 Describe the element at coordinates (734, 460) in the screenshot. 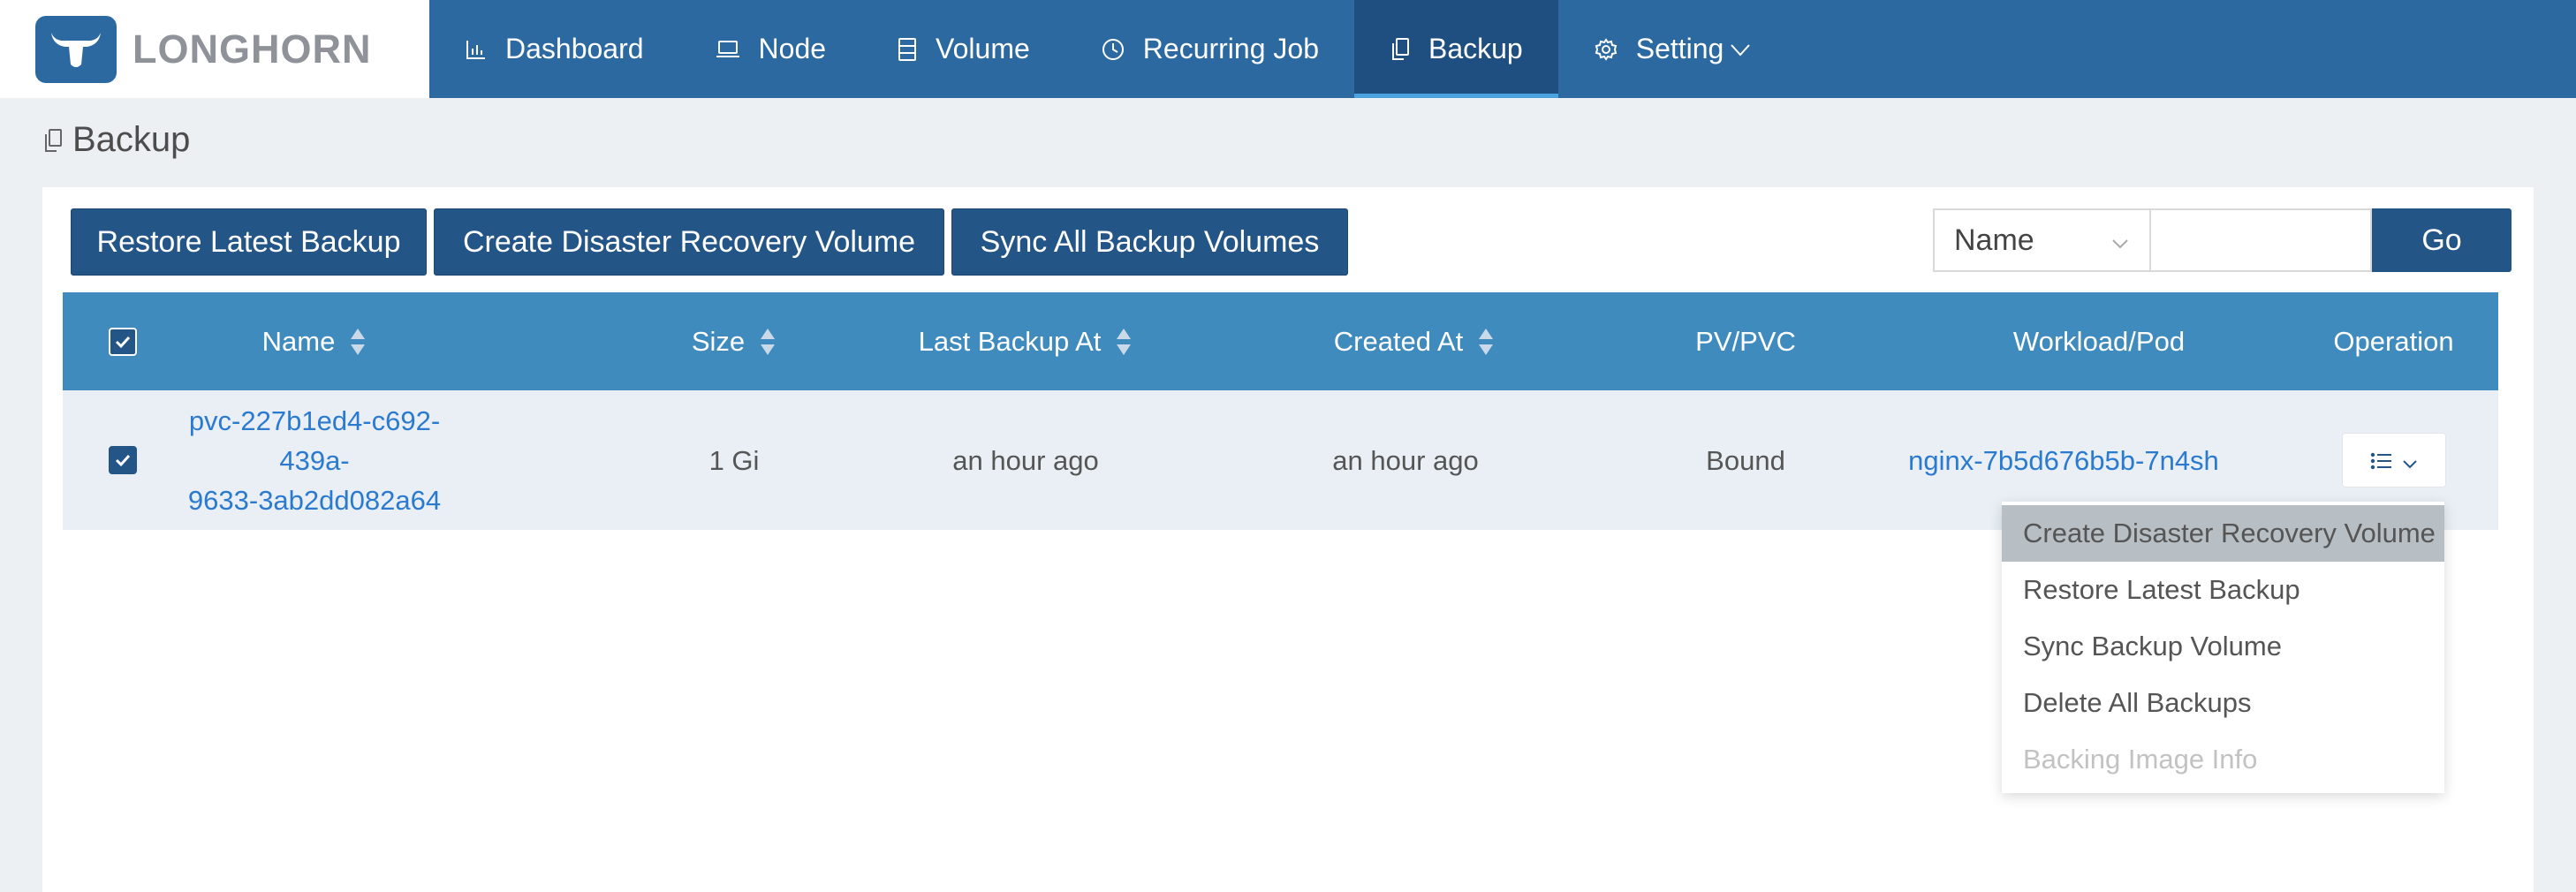

I see `size-cell: 1 Gi` at that location.